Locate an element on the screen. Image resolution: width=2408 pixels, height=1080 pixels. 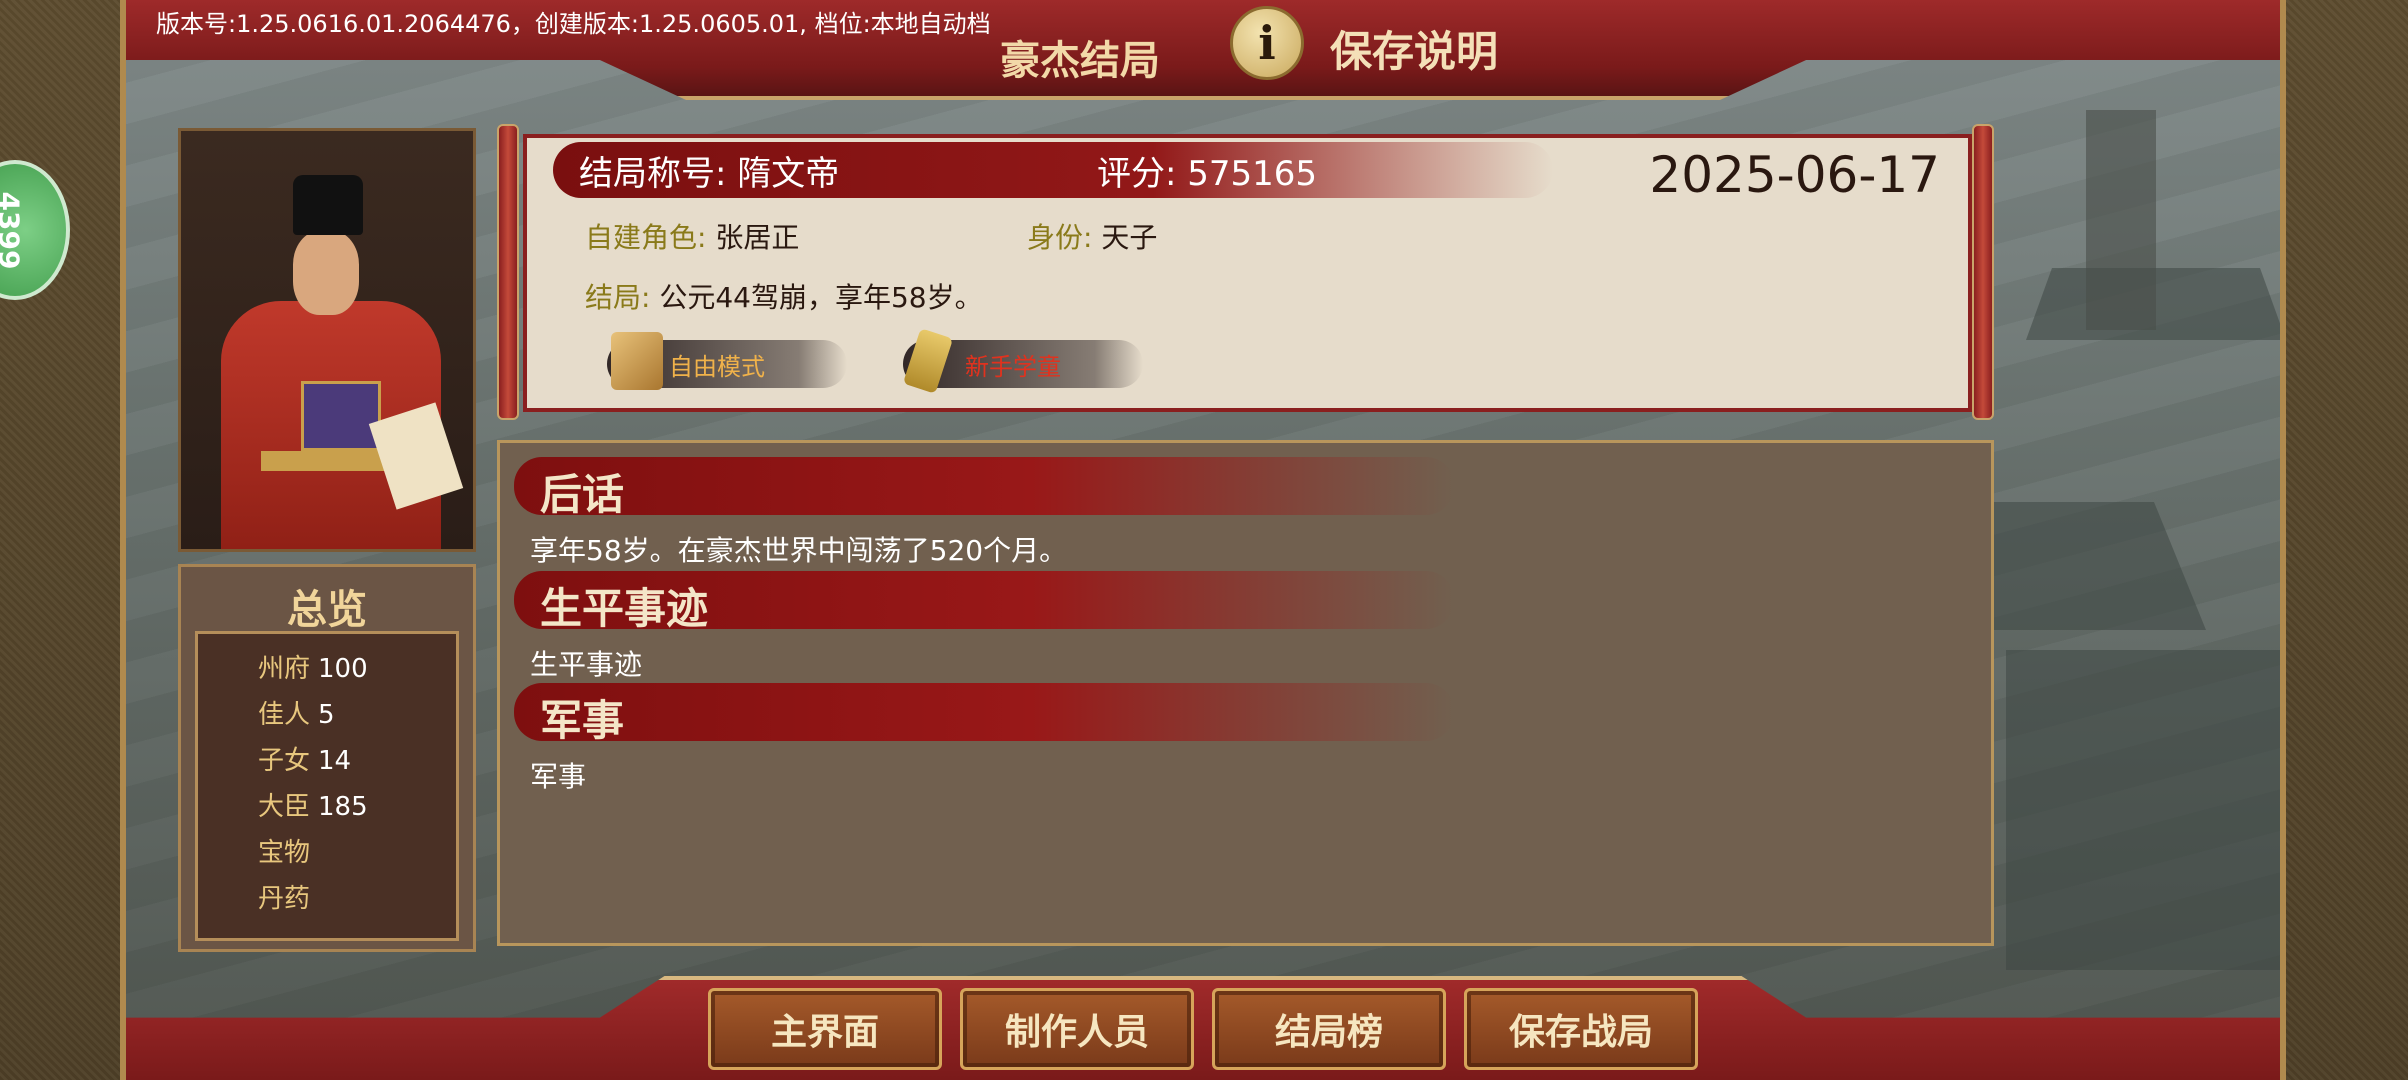
ending-title: 结局称号: 隋文帝 is located at coordinates (709, 174).